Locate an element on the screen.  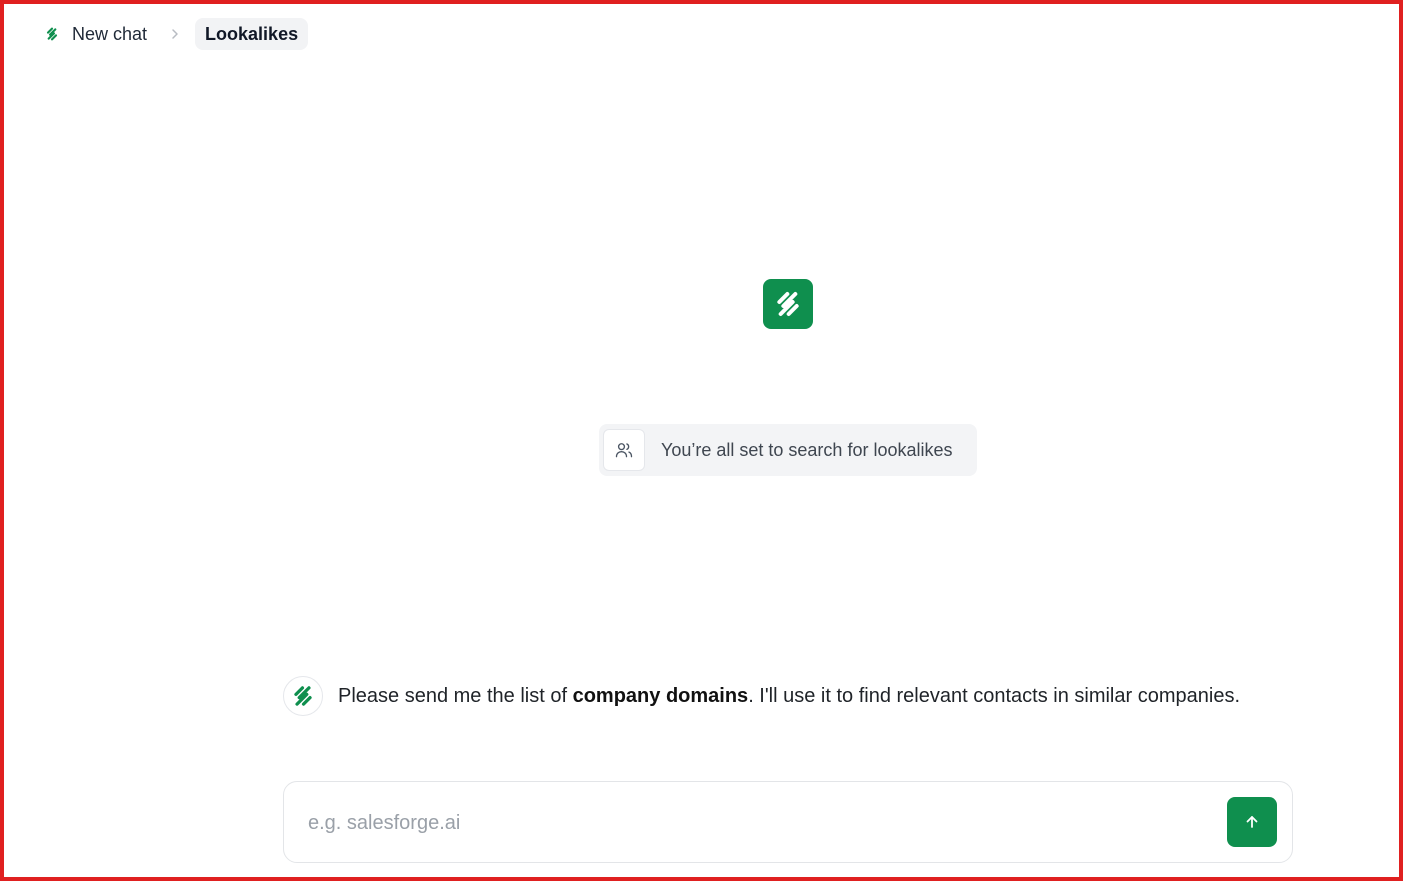
send-button is located at coordinates (1252, 822).